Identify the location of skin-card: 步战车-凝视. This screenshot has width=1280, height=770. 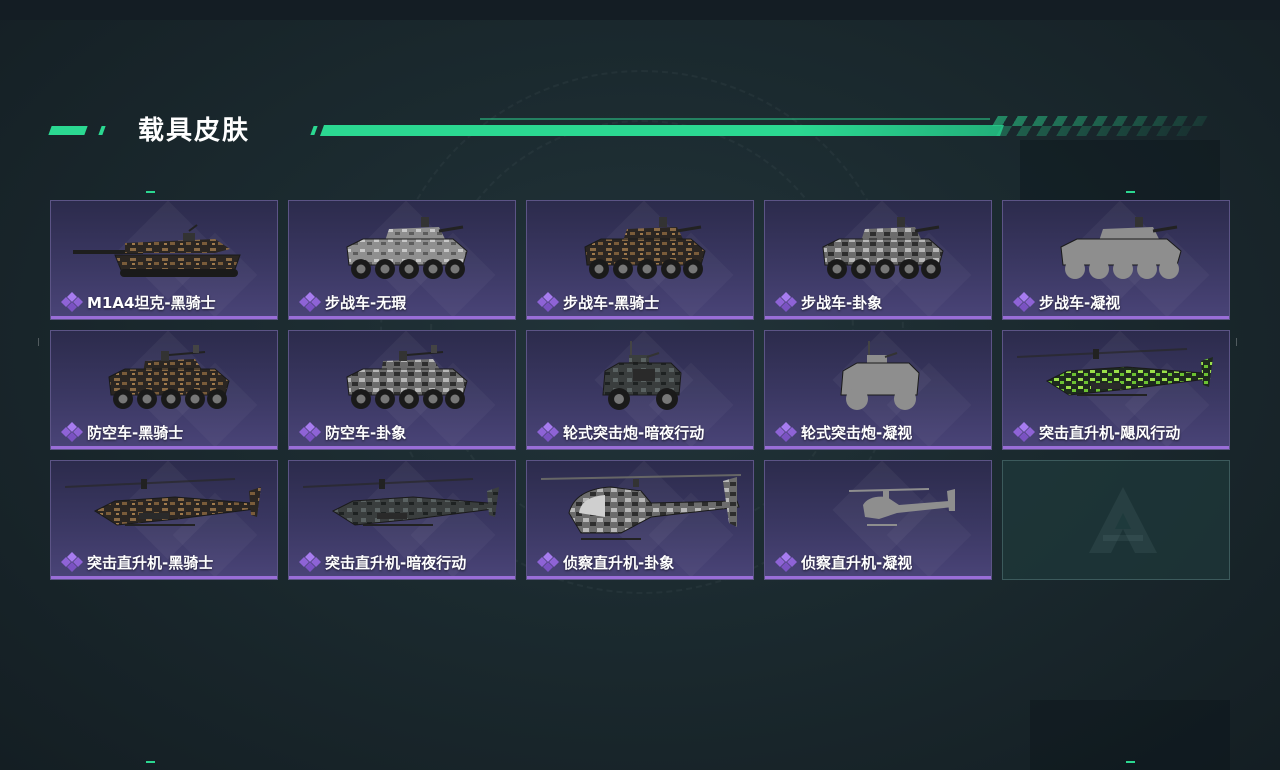
(1116, 260).